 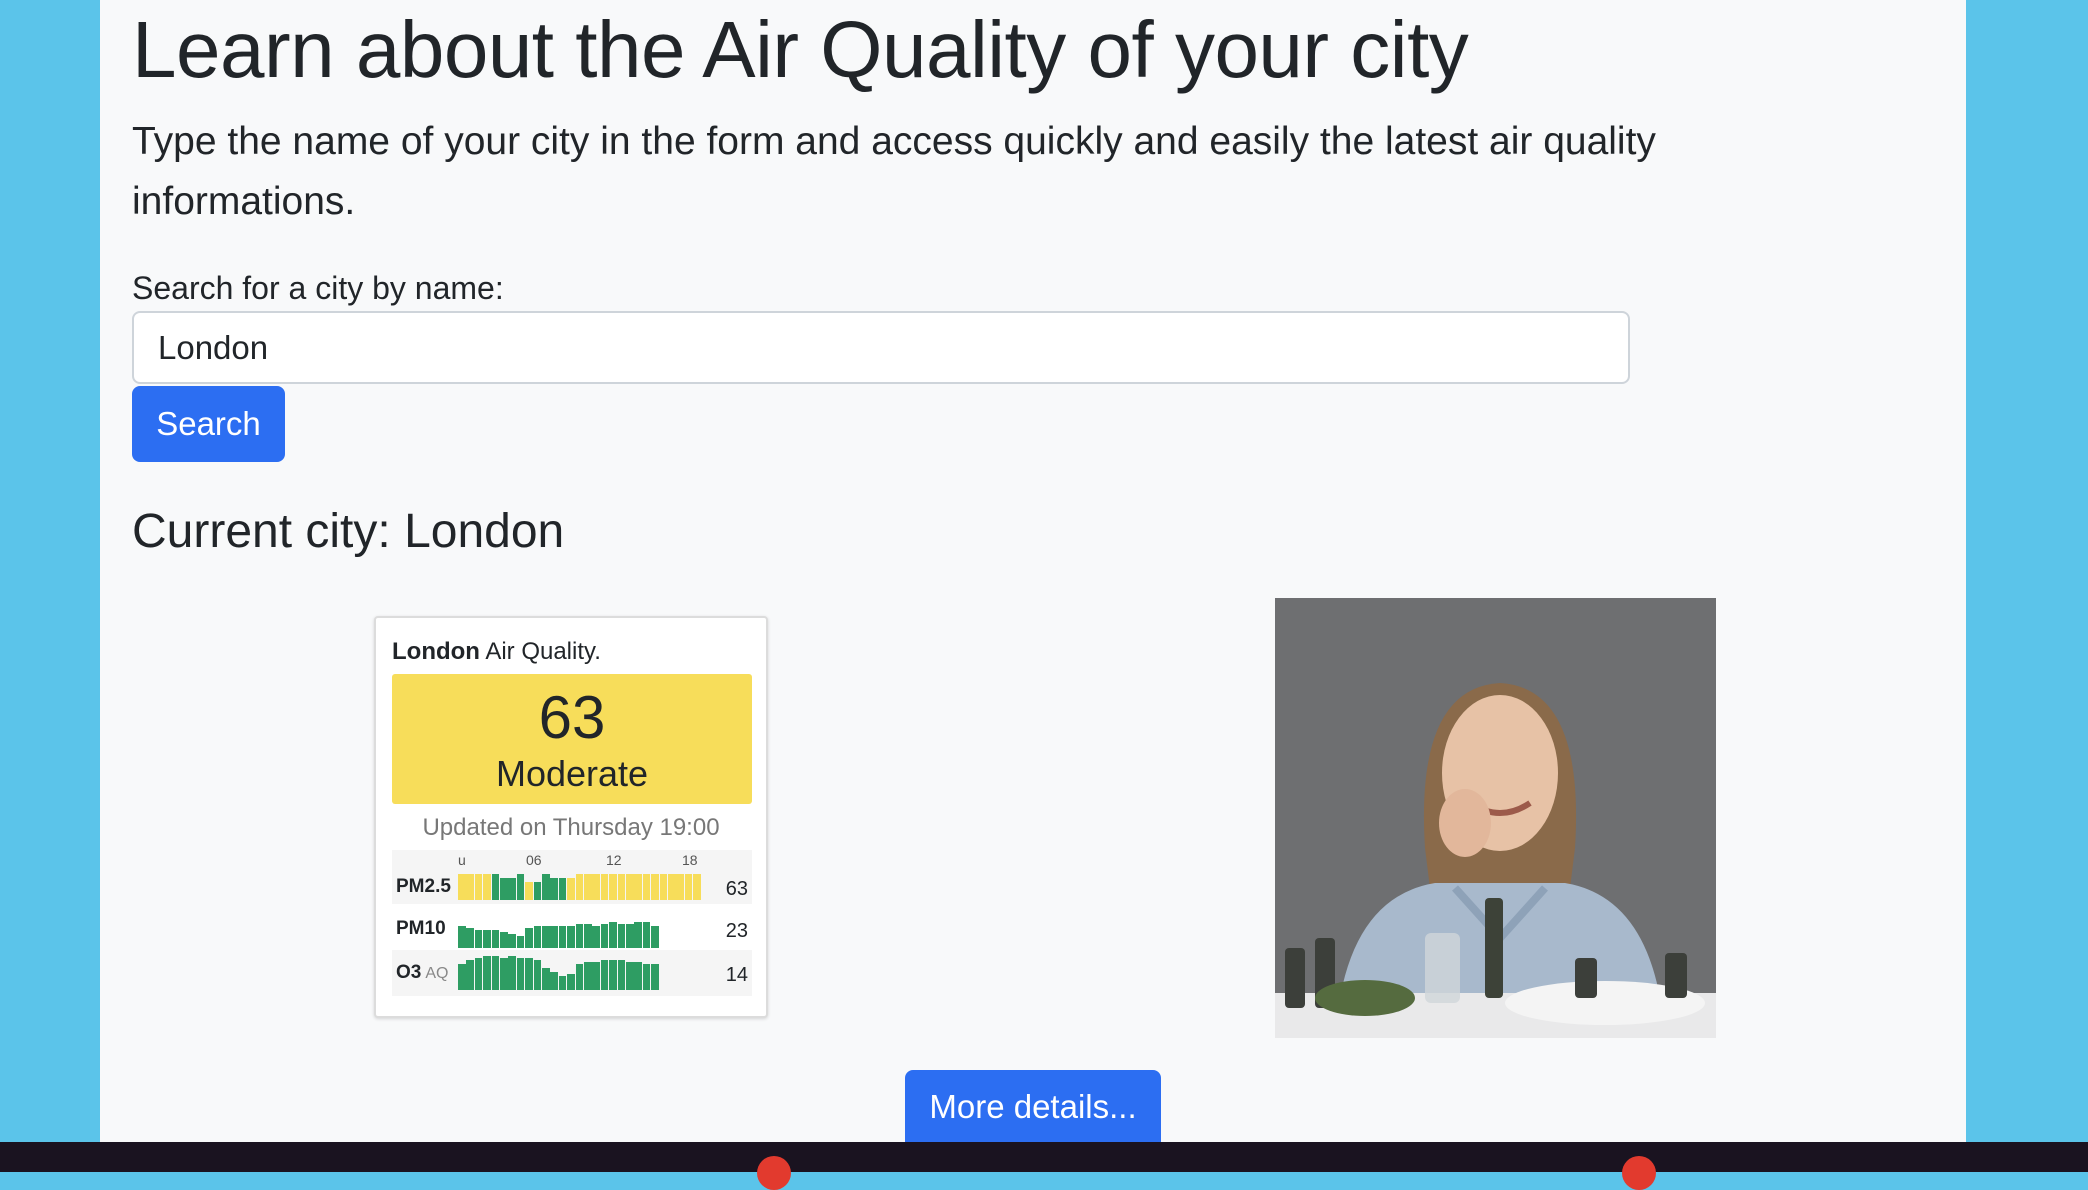 What do you see at coordinates (881, 347) in the screenshot?
I see `city-search-input` at bounding box center [881, 347].